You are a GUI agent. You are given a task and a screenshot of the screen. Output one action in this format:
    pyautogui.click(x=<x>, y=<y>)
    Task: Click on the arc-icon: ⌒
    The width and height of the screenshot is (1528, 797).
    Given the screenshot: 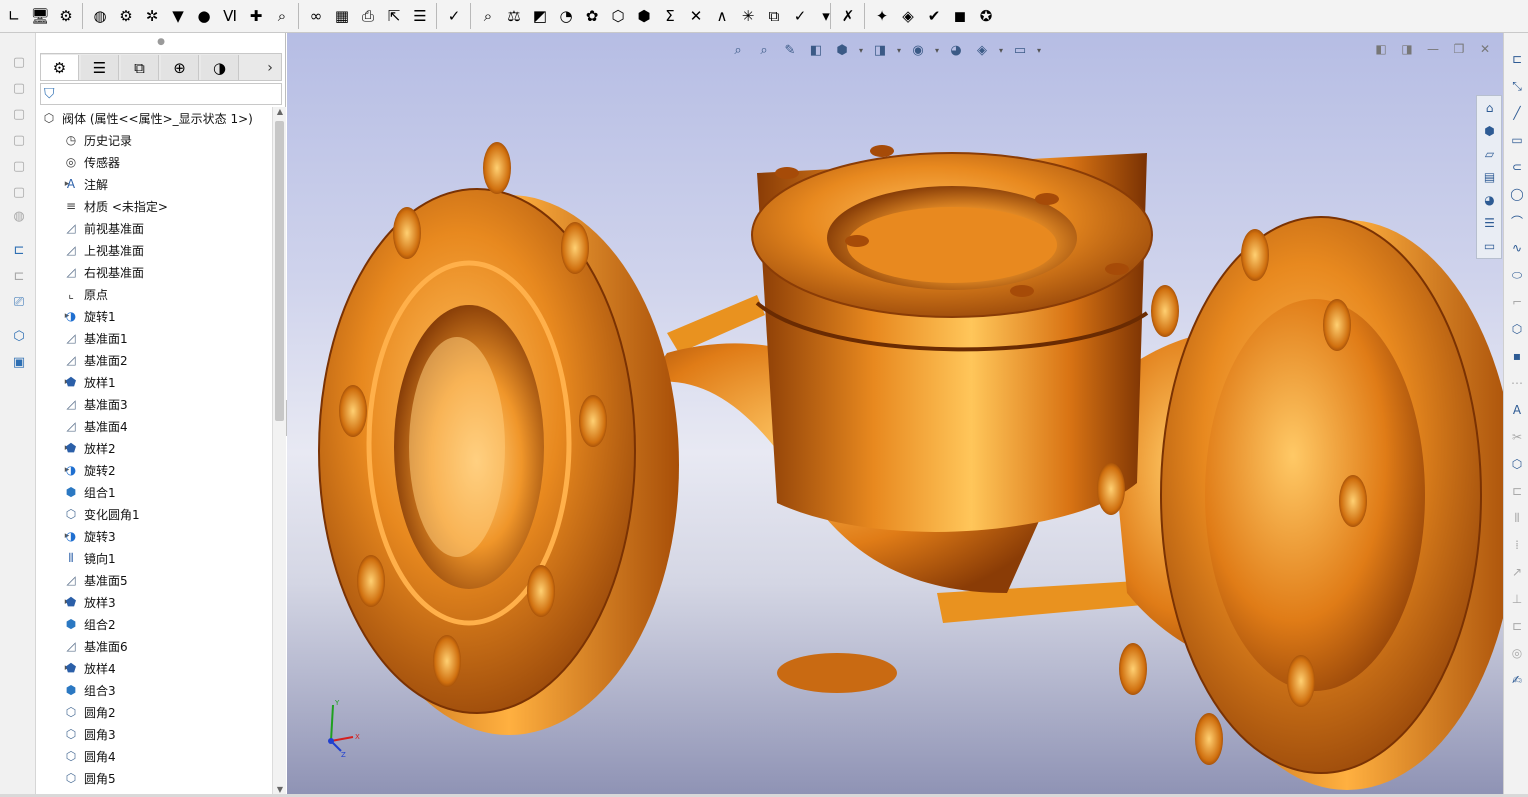 What is the action you would take?
    pyautogui.click(x=1517, y=221)
    